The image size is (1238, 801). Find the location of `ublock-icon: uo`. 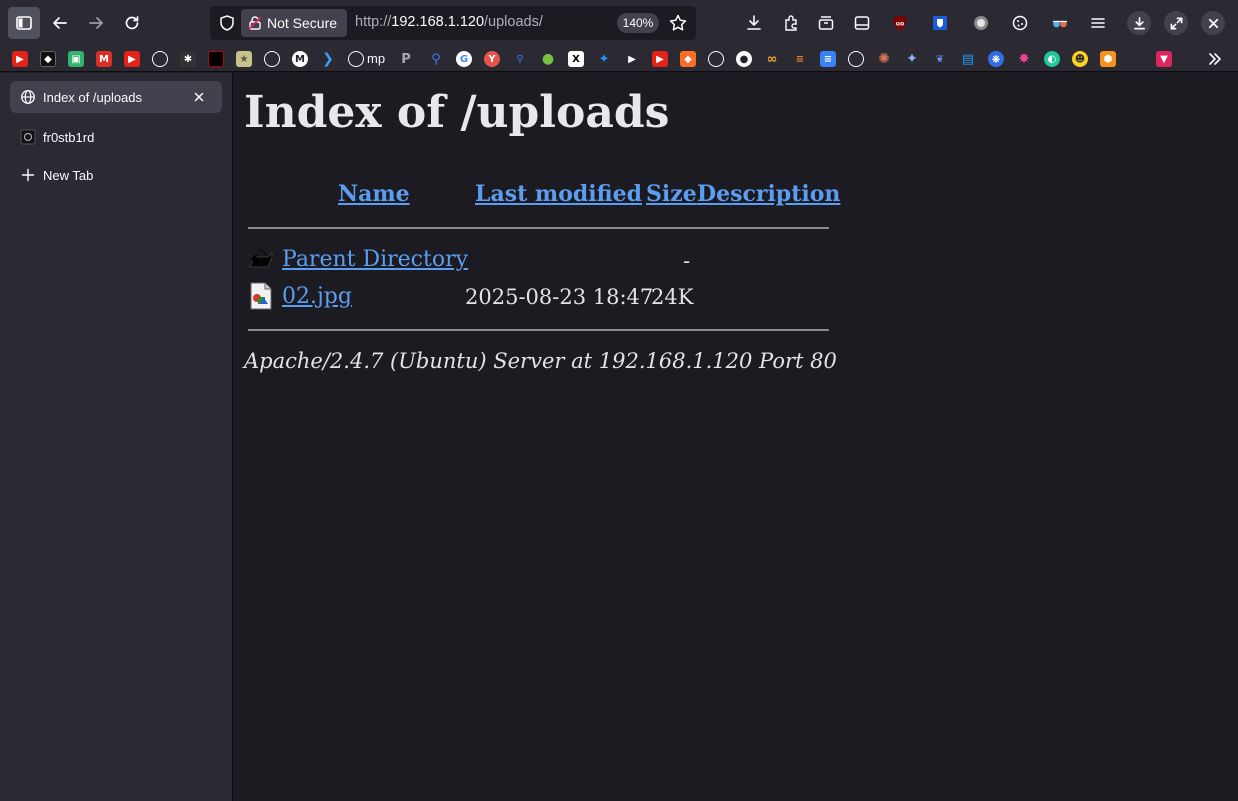

ublock-icon: uo is located at coordinates (900, 23).